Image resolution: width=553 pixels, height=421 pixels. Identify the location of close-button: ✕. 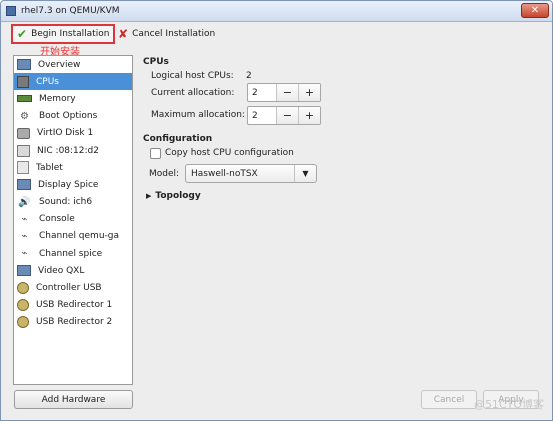
(535, 10).